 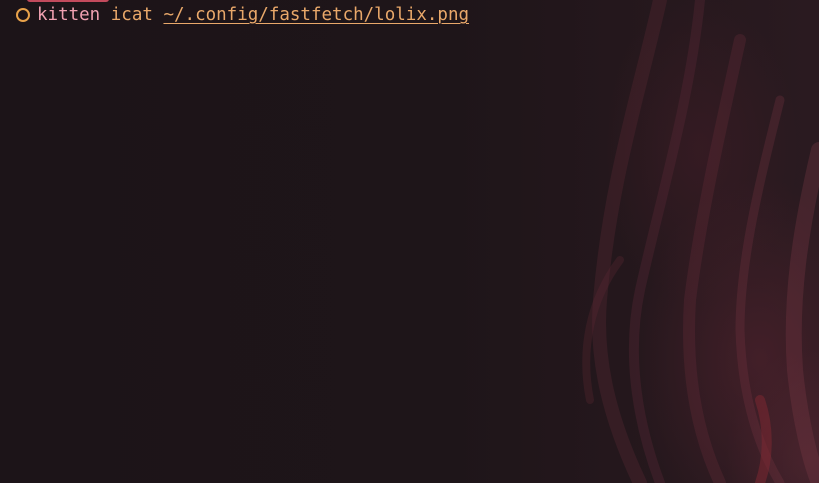 What do you see at coordinates (131, 15) in the screenshot?
I see `command-argument: icat` at bounding box center [131, 15].